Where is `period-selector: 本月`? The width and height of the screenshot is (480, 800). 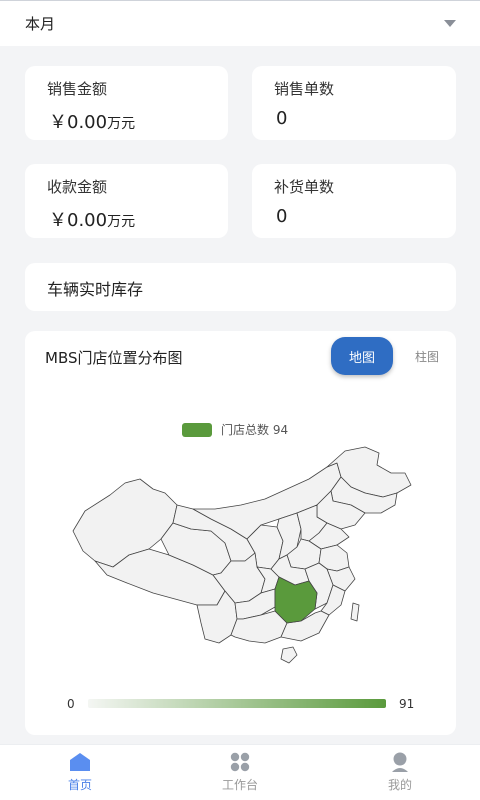 period-selector: 本月 is located at coordinates (240, 23).